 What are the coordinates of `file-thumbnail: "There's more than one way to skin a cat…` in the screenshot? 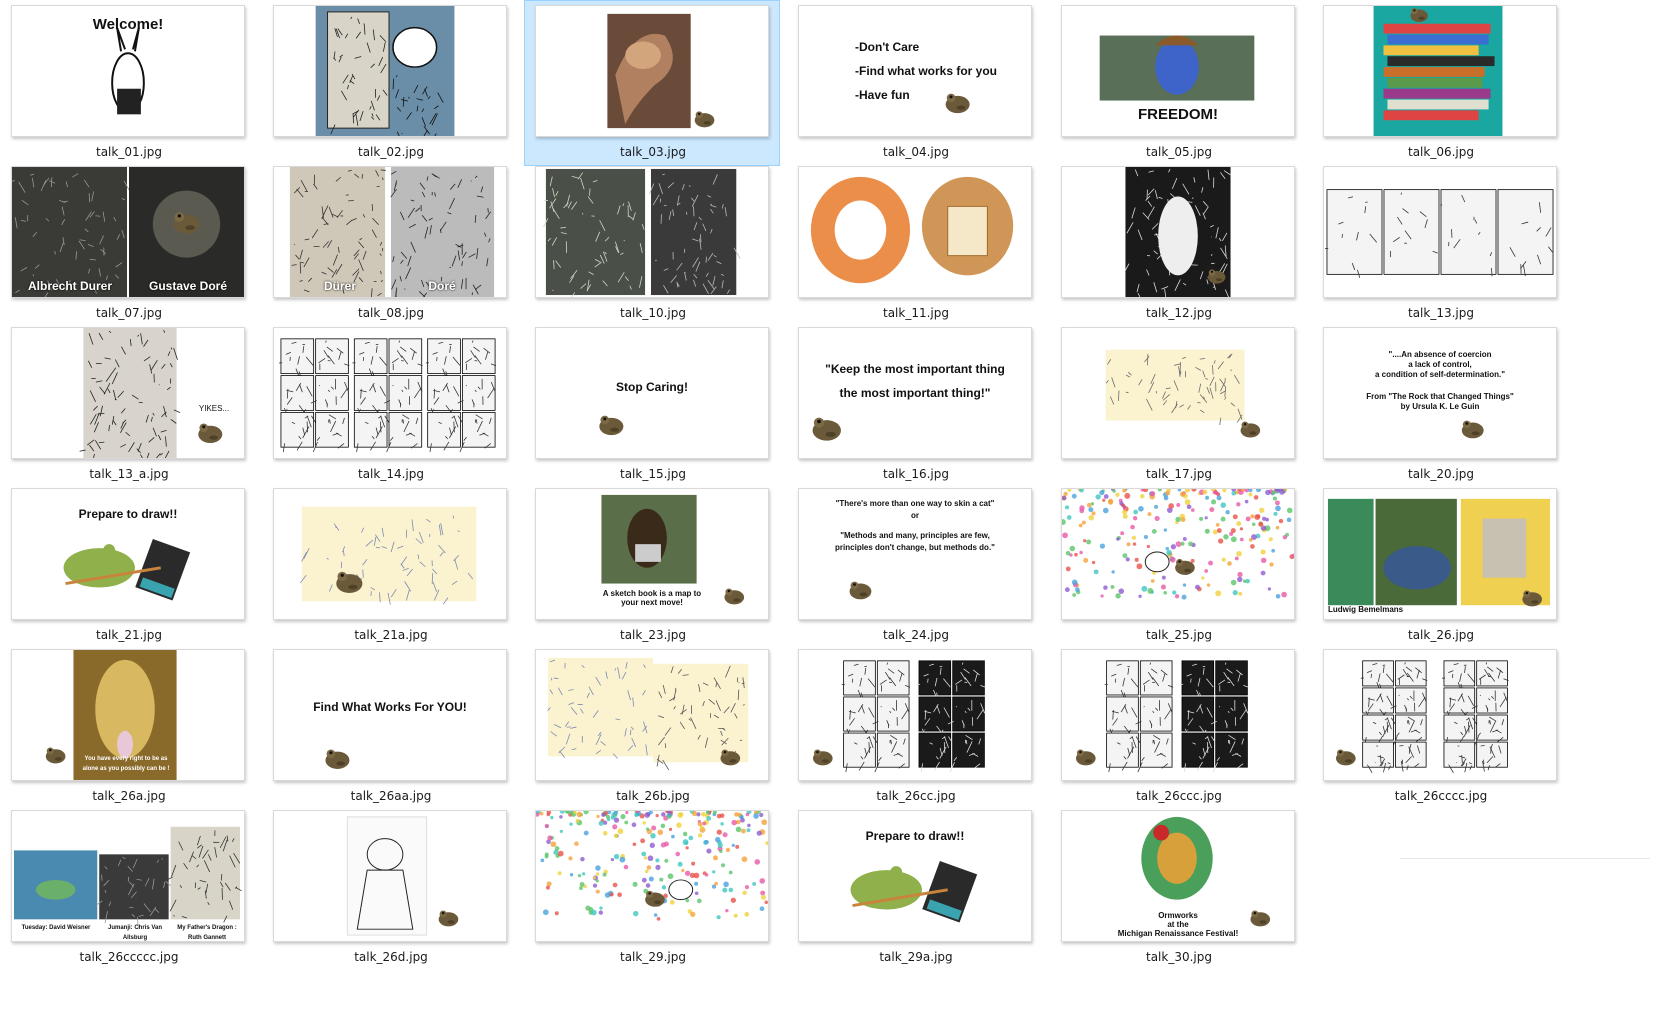 It's located at (915, 554).